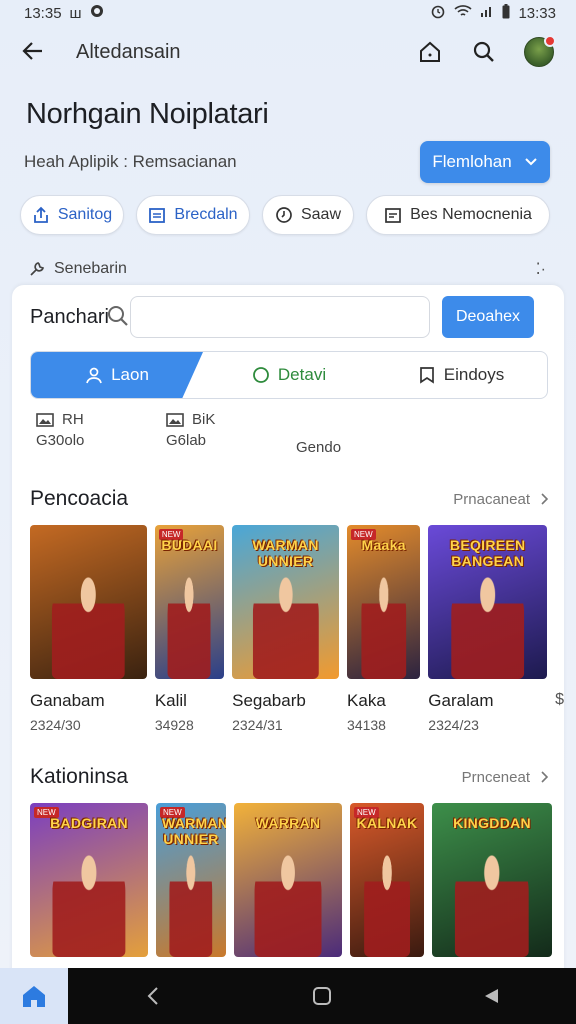 This screenshot has height=1024, width=576. I want to click on section-header: Kationinsa Prnceneat, so click(288, 777).